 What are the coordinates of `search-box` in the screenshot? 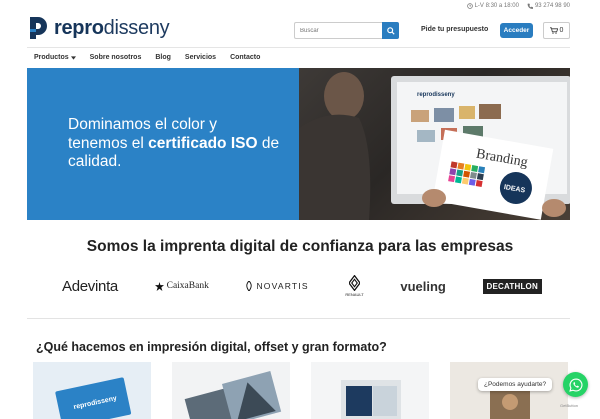 It's located at (346, 30).